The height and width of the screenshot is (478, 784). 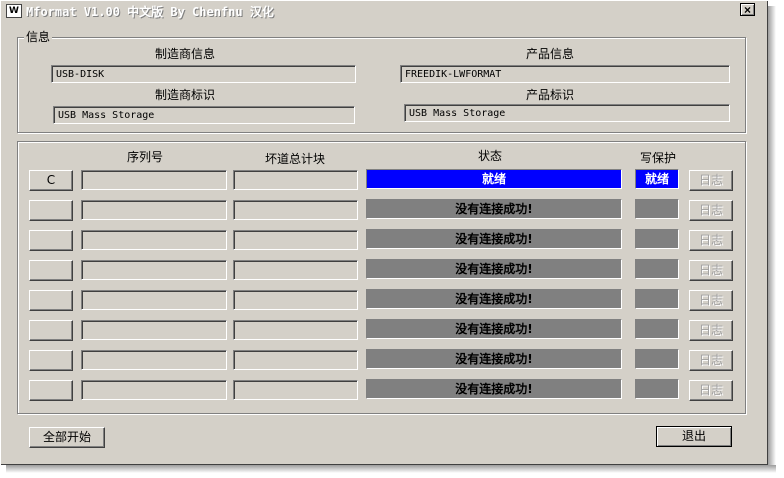 I want to click on exit-button: 退出, so click(x=694, y=436).